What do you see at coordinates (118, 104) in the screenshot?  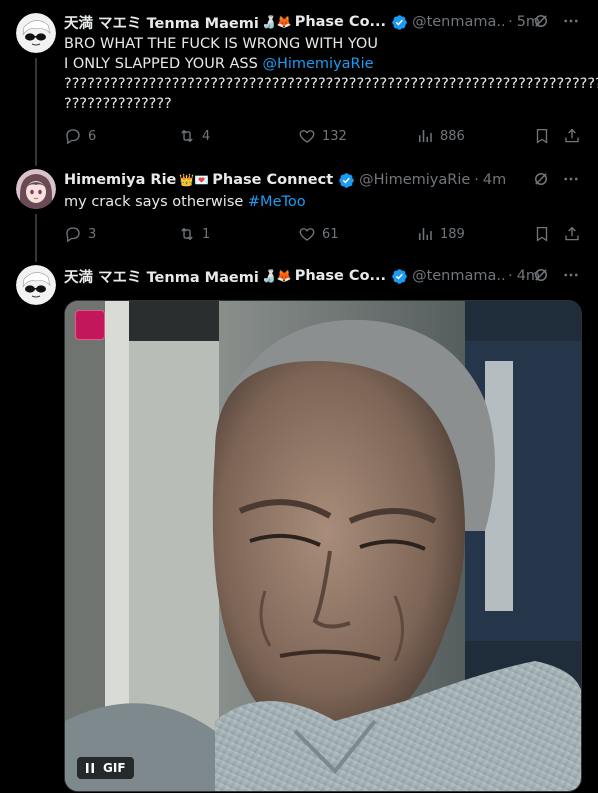 I see `text-line: ??????????????` at bounding box center [118, 104].